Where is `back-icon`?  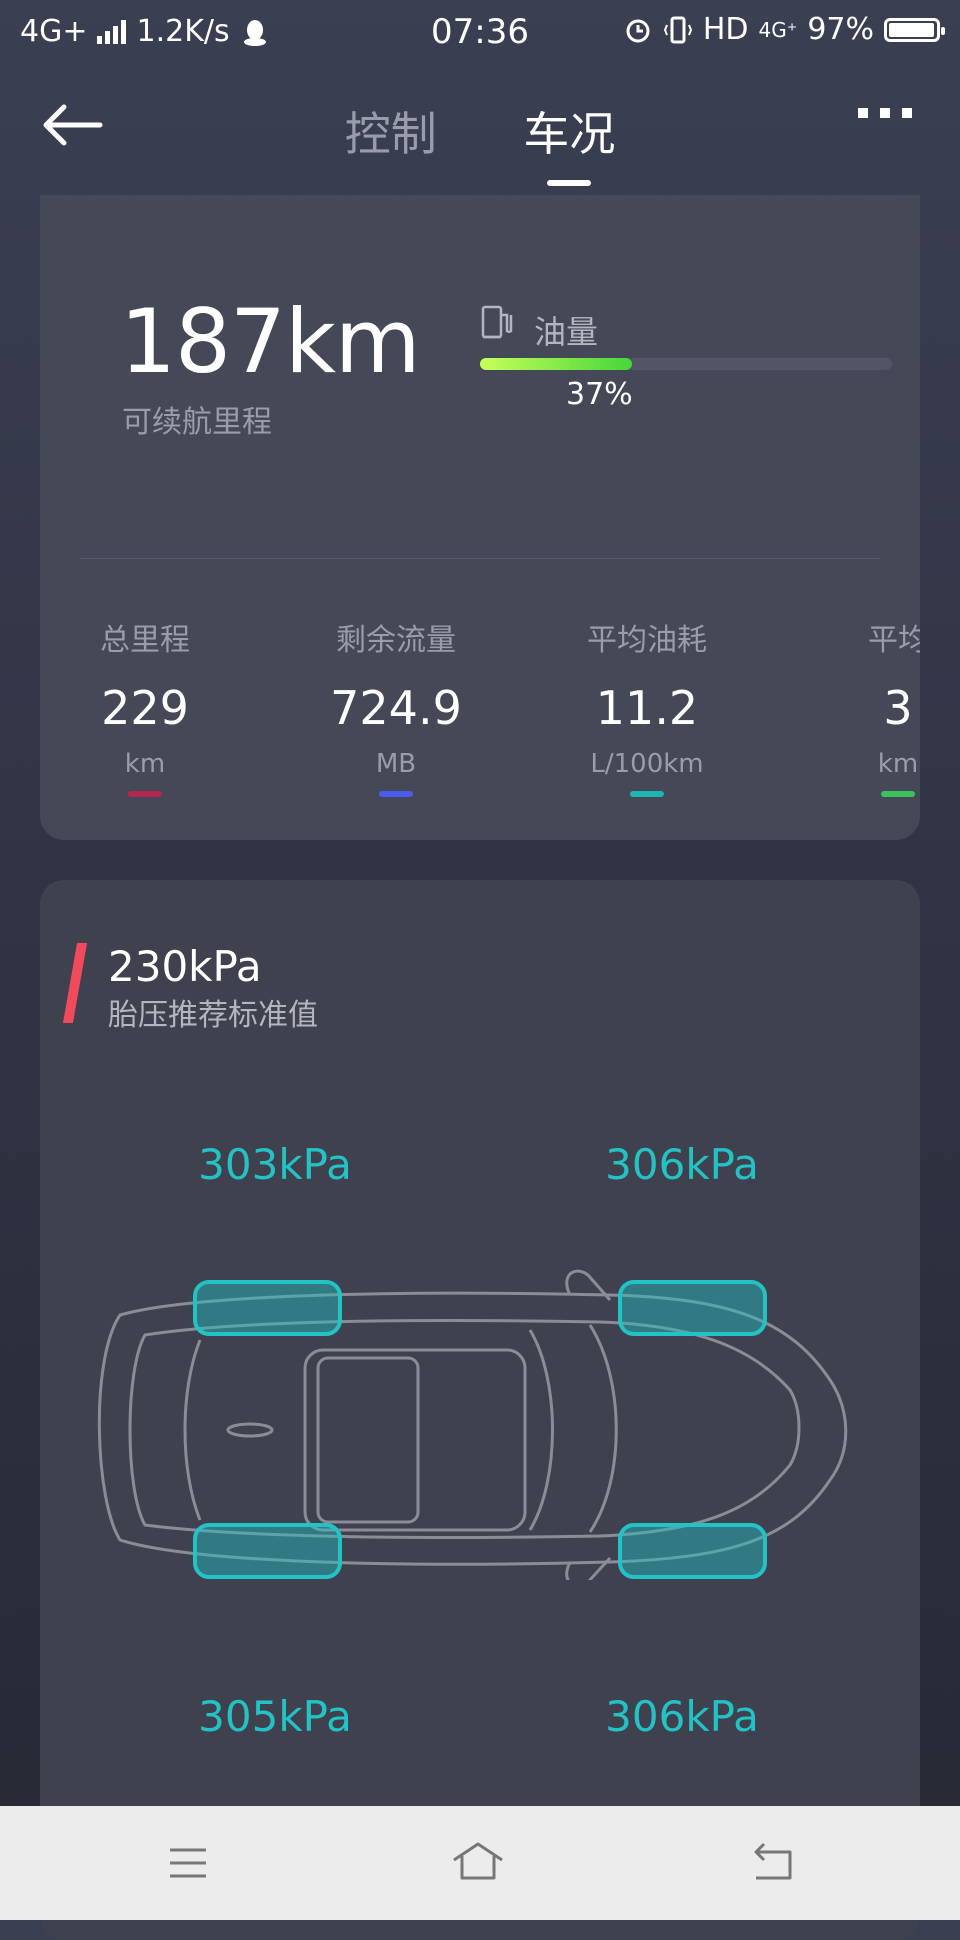
back-icon is located at coordinates (772, 1863).